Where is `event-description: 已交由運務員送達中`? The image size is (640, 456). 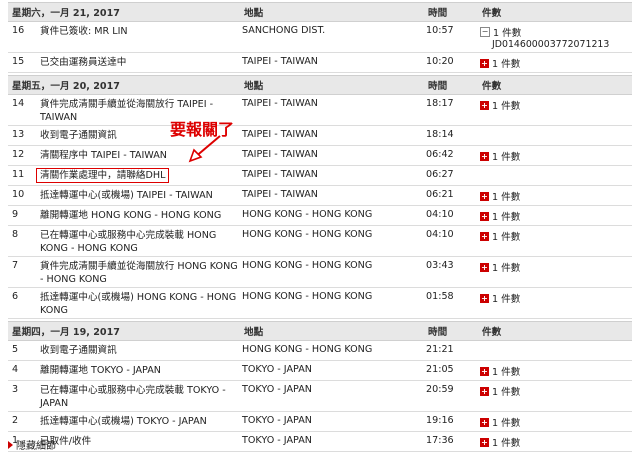
event-description: 已交由運務員送達中 is located at coordinates (83, 62).